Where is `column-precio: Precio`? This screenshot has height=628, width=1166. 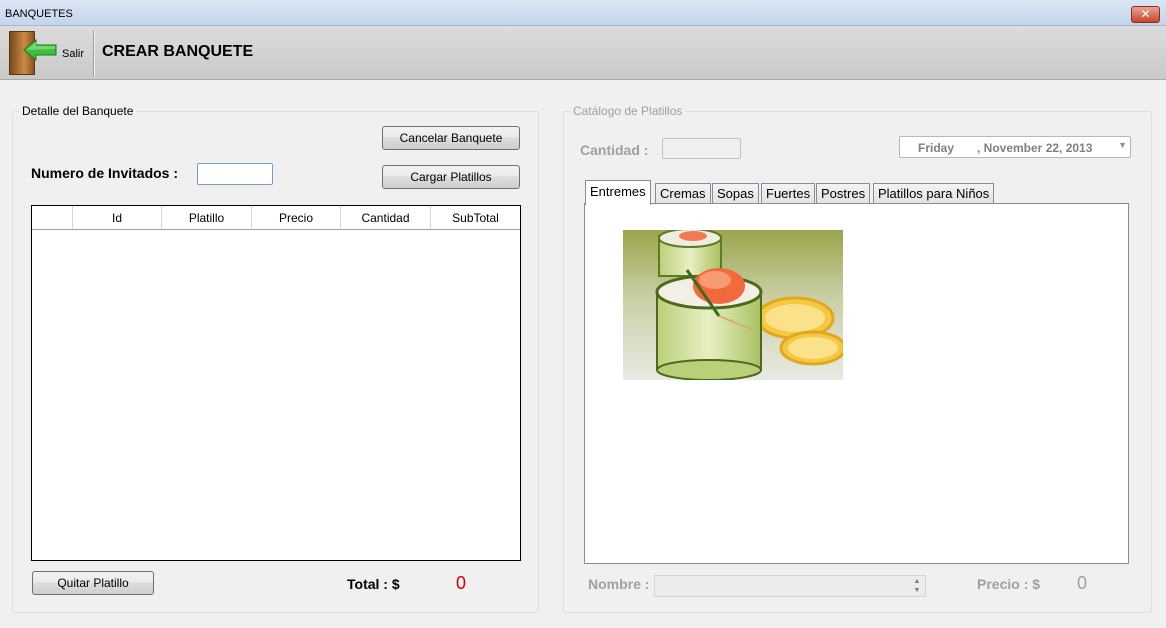 column-precio: Precio is located at coordinates (296, 217).